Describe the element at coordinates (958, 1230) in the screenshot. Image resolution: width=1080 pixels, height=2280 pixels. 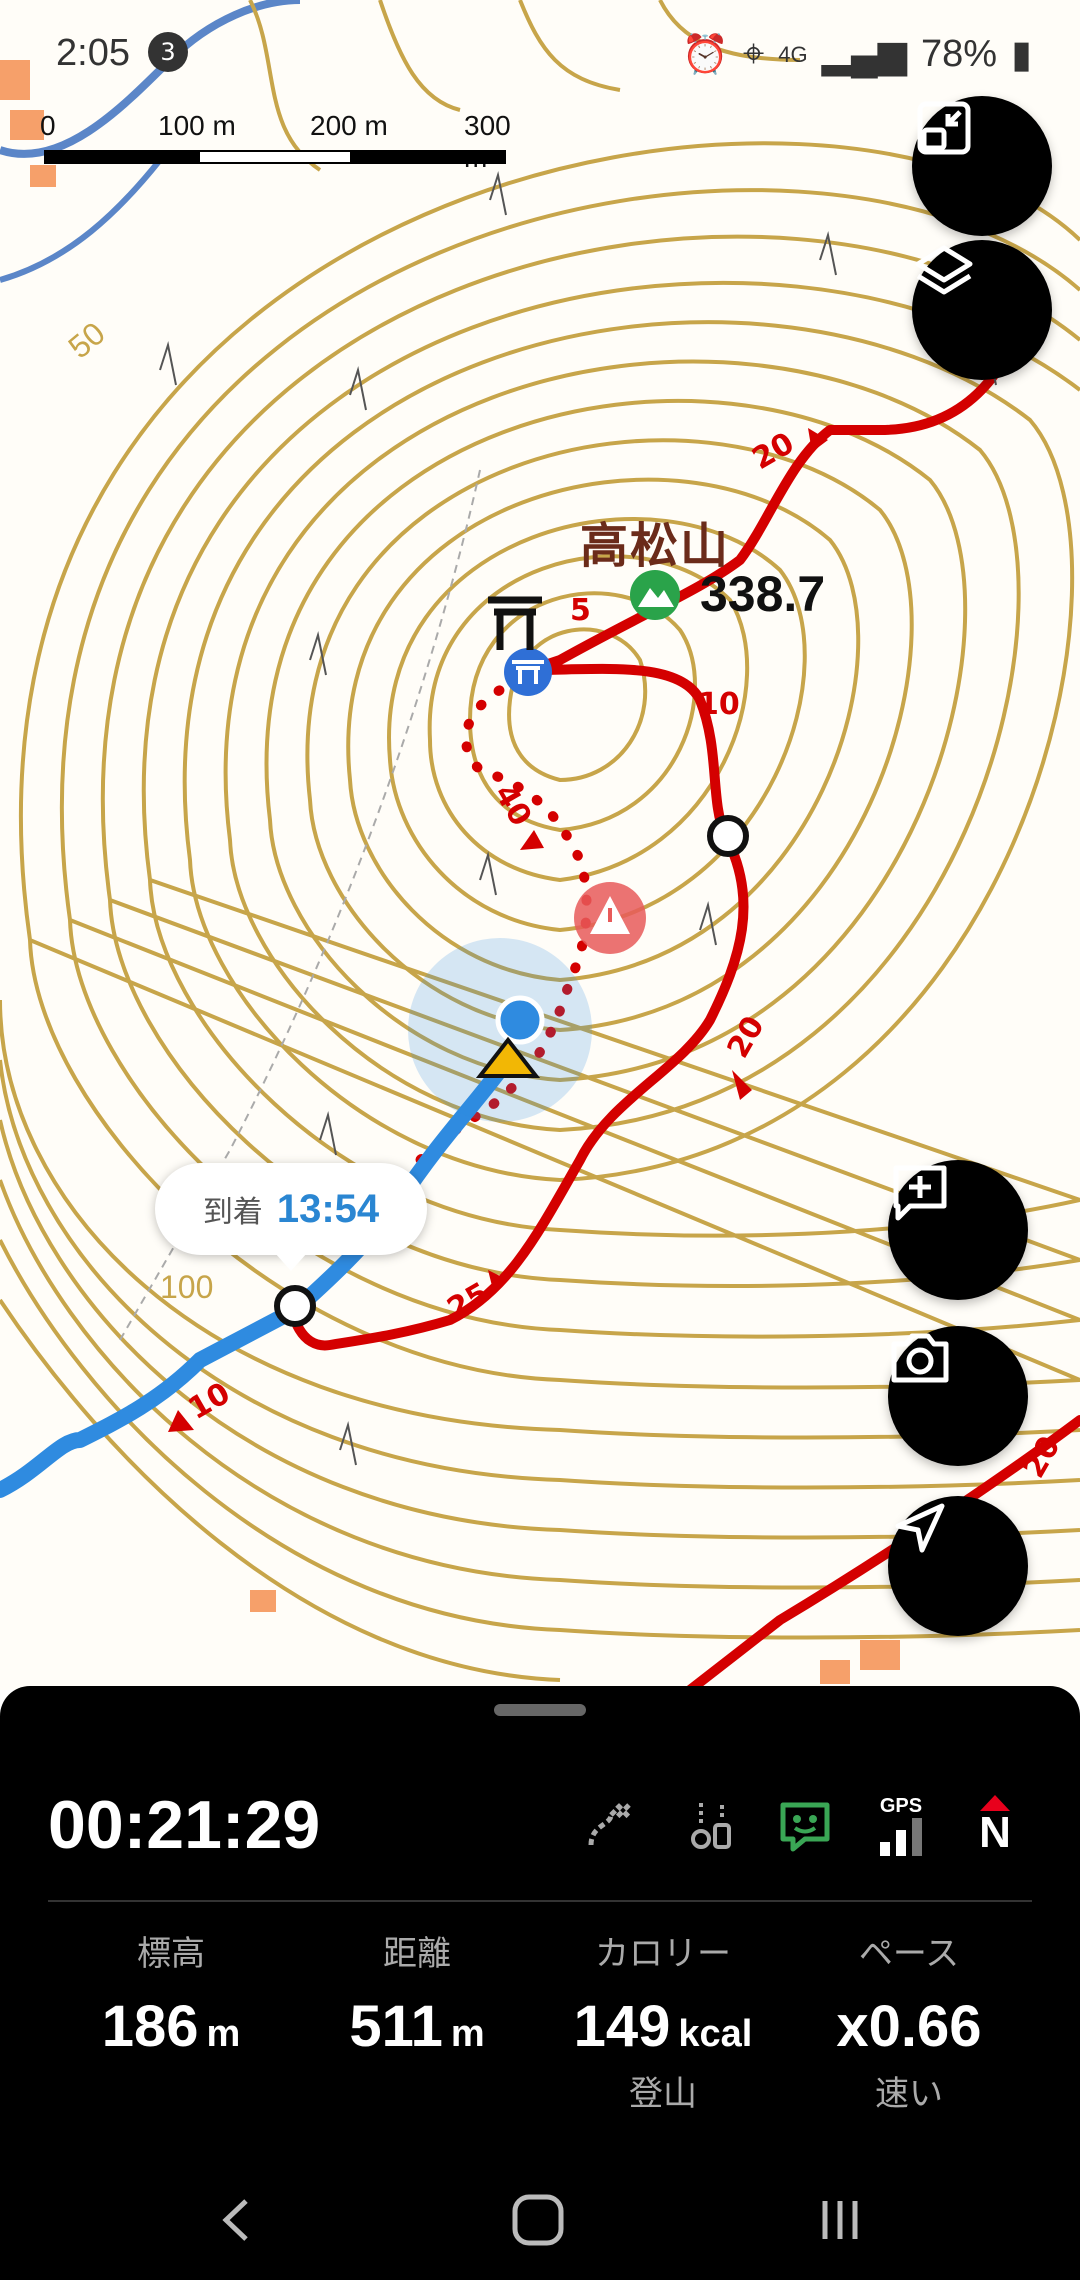
I see `add-memo-button` at that location.